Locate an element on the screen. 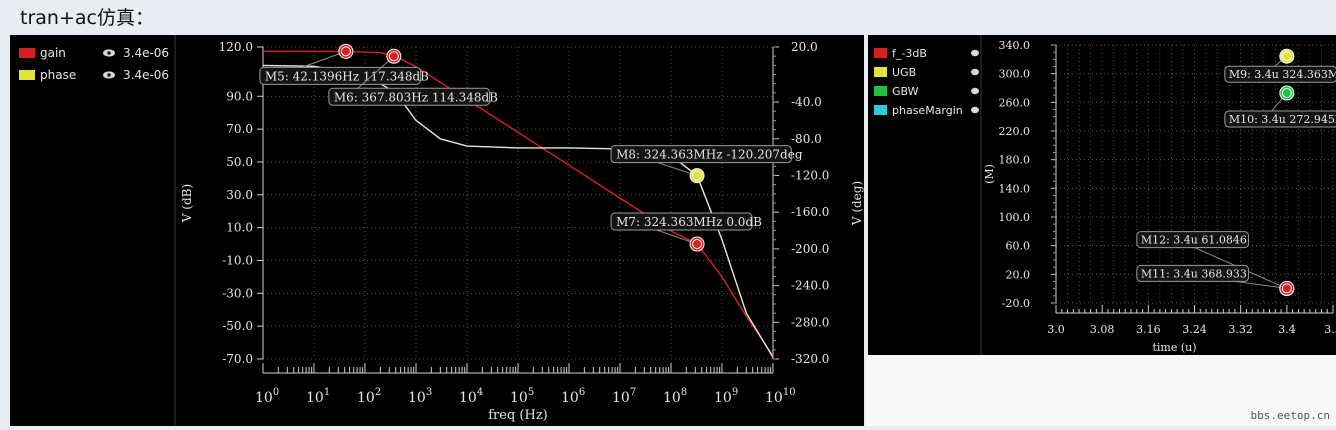 This screenshot has height=430, width=1336. x-tick-label: 102 is located at coordinates (369, 396).